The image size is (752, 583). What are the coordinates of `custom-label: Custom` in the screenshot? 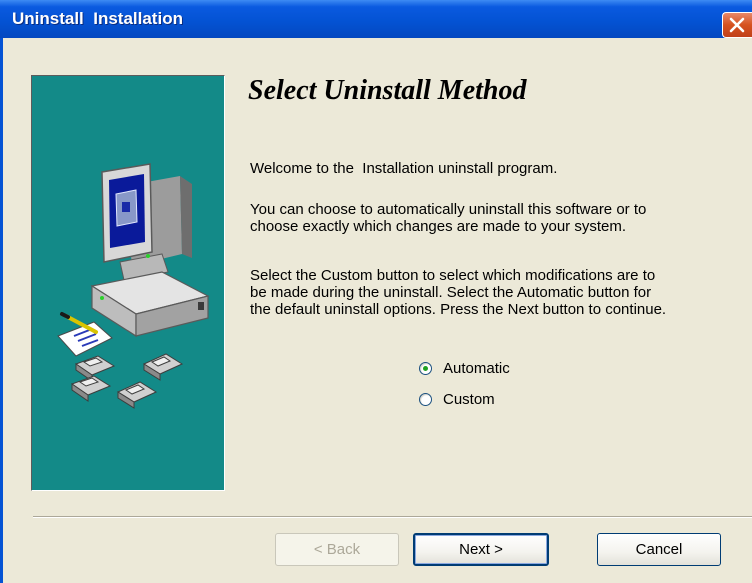 It's located at (469, 399).